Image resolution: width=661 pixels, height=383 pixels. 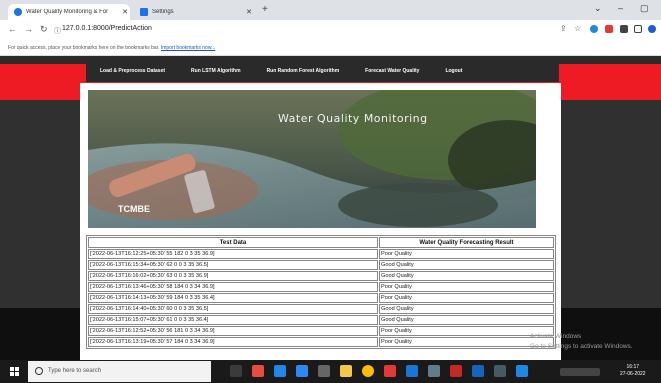 I want to click on maximize-icon: ▢, so click(x=644, y=8).